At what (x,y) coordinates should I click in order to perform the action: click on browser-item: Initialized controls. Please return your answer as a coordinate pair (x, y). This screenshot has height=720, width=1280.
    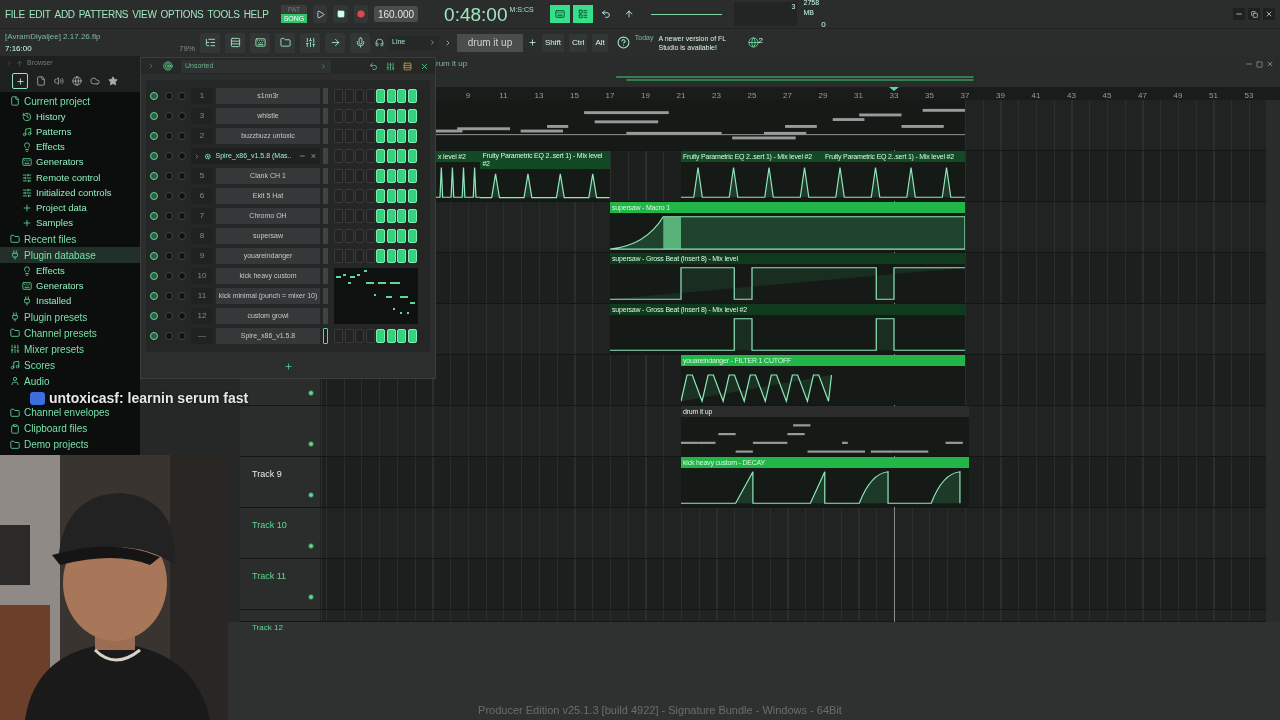
    Looking at the image, I should click on (70, 193).